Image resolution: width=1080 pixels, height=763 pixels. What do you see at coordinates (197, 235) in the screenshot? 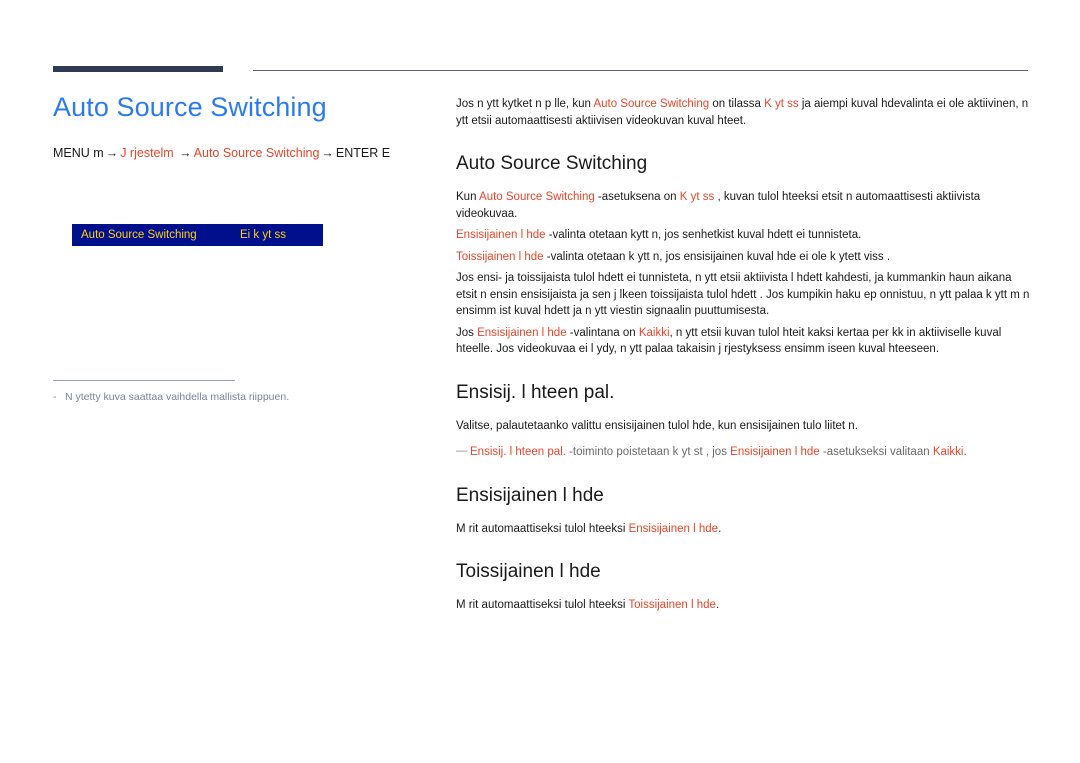
I see `osd-menu-row: Auto Source Switching Ei k yt ss` at bounding box center [197, 235].